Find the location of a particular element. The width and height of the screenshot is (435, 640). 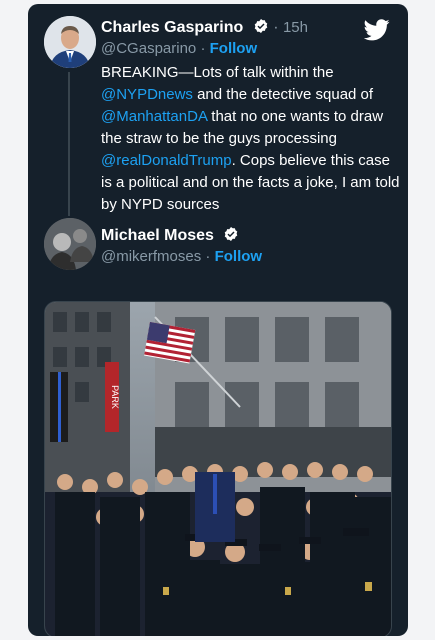

avatar-charles-gasparino is located at coordinates (70, 42).